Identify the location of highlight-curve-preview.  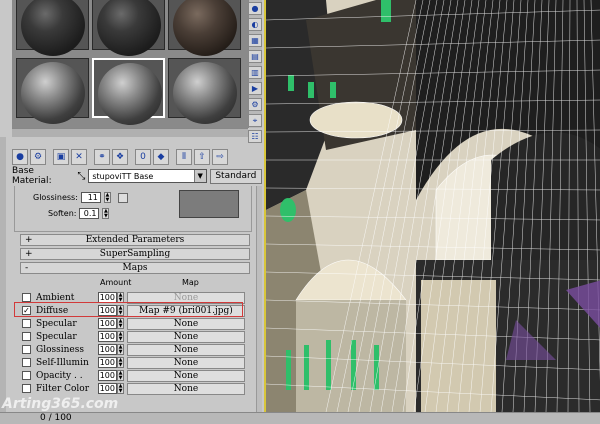
(209, 204).